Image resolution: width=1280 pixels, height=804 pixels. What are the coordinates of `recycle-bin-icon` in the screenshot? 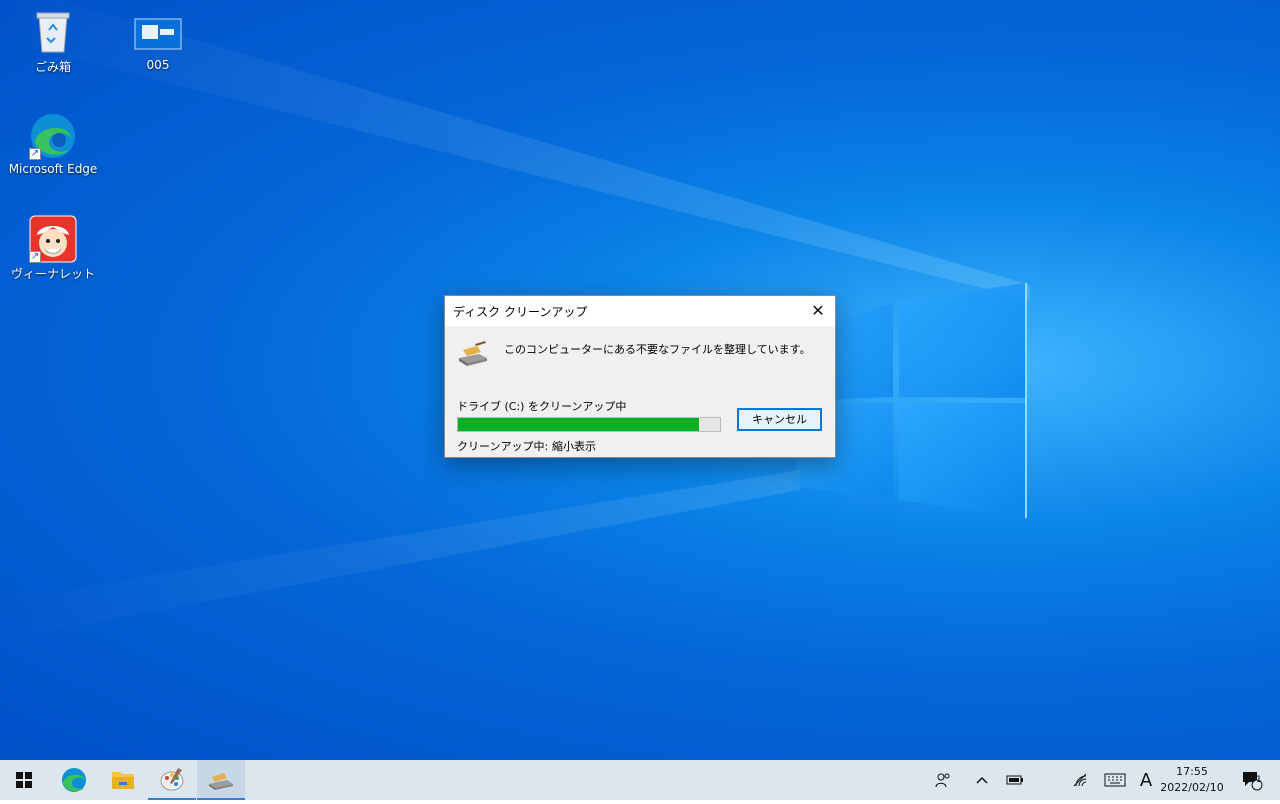 It's located at (53, 32).